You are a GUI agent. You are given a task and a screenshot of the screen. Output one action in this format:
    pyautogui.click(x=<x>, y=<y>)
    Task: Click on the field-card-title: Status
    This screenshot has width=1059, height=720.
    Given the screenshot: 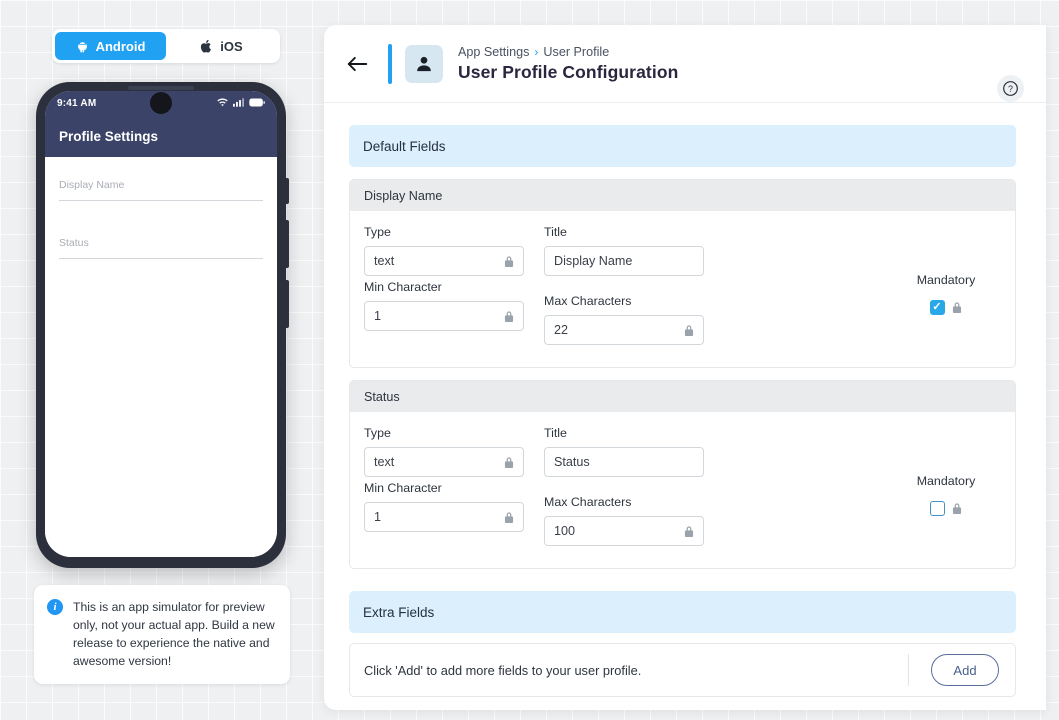 What is the action you would take?
    pyautogui.click(x=382, y=396)
    